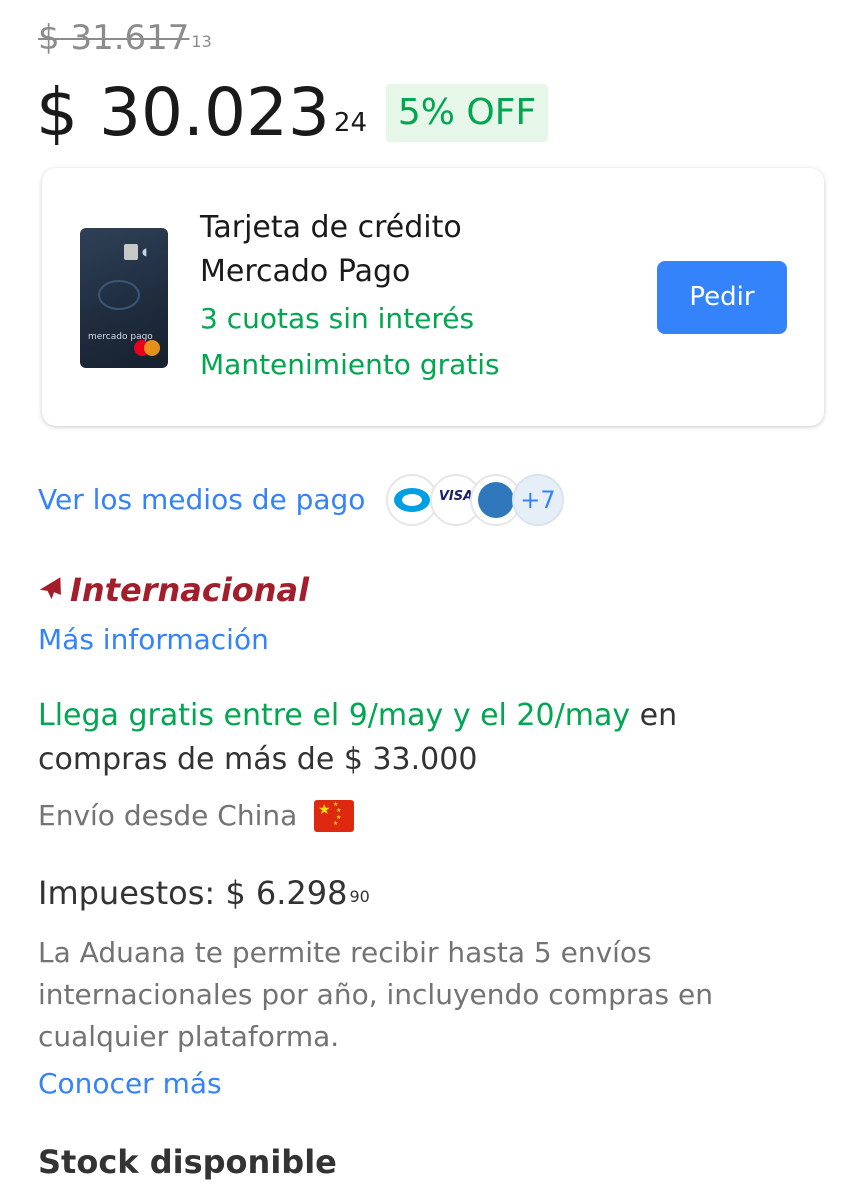 The width and height of the screenshot is (866, 1200). I want to click on payment-methods-link: Ver los medios de pago, so click(201, 500).